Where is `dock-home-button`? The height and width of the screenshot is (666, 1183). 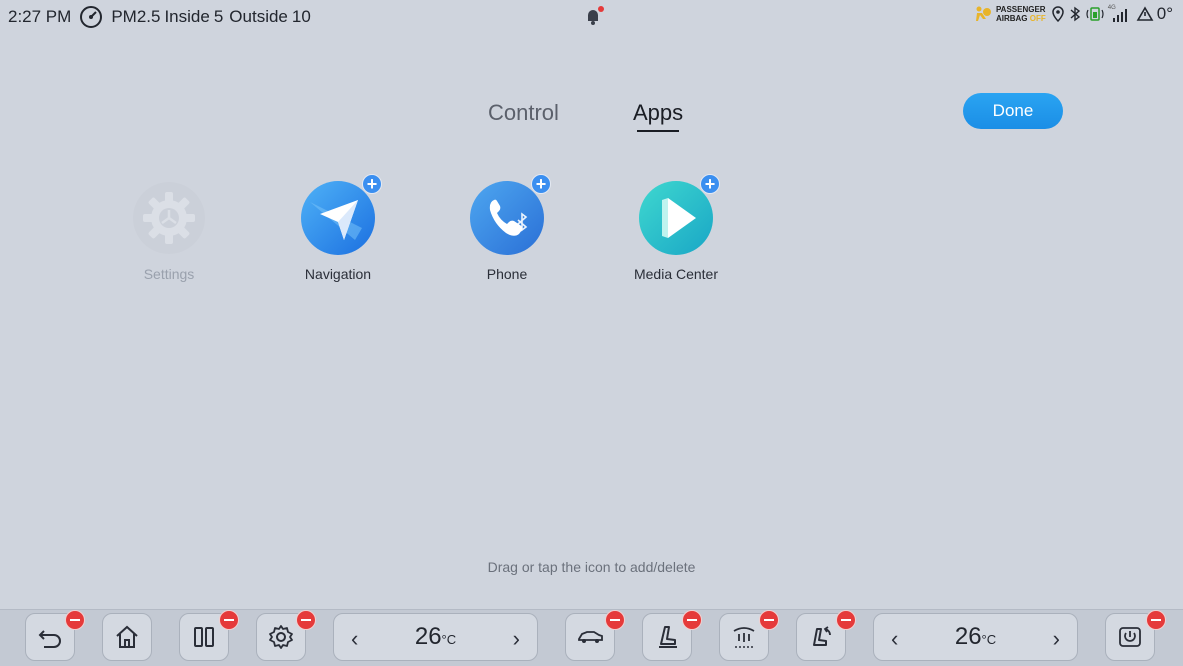
dock-home-button is located at coordinates (127, 637).